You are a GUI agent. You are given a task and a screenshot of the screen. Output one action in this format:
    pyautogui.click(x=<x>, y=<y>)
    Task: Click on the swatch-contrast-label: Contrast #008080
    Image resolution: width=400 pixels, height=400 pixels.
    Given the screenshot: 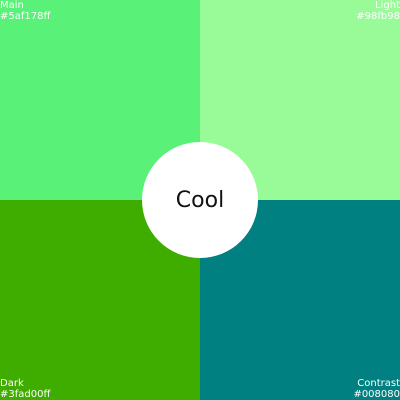 What is the action you would take?
    pyautogui.click(x=376, y=389)
    